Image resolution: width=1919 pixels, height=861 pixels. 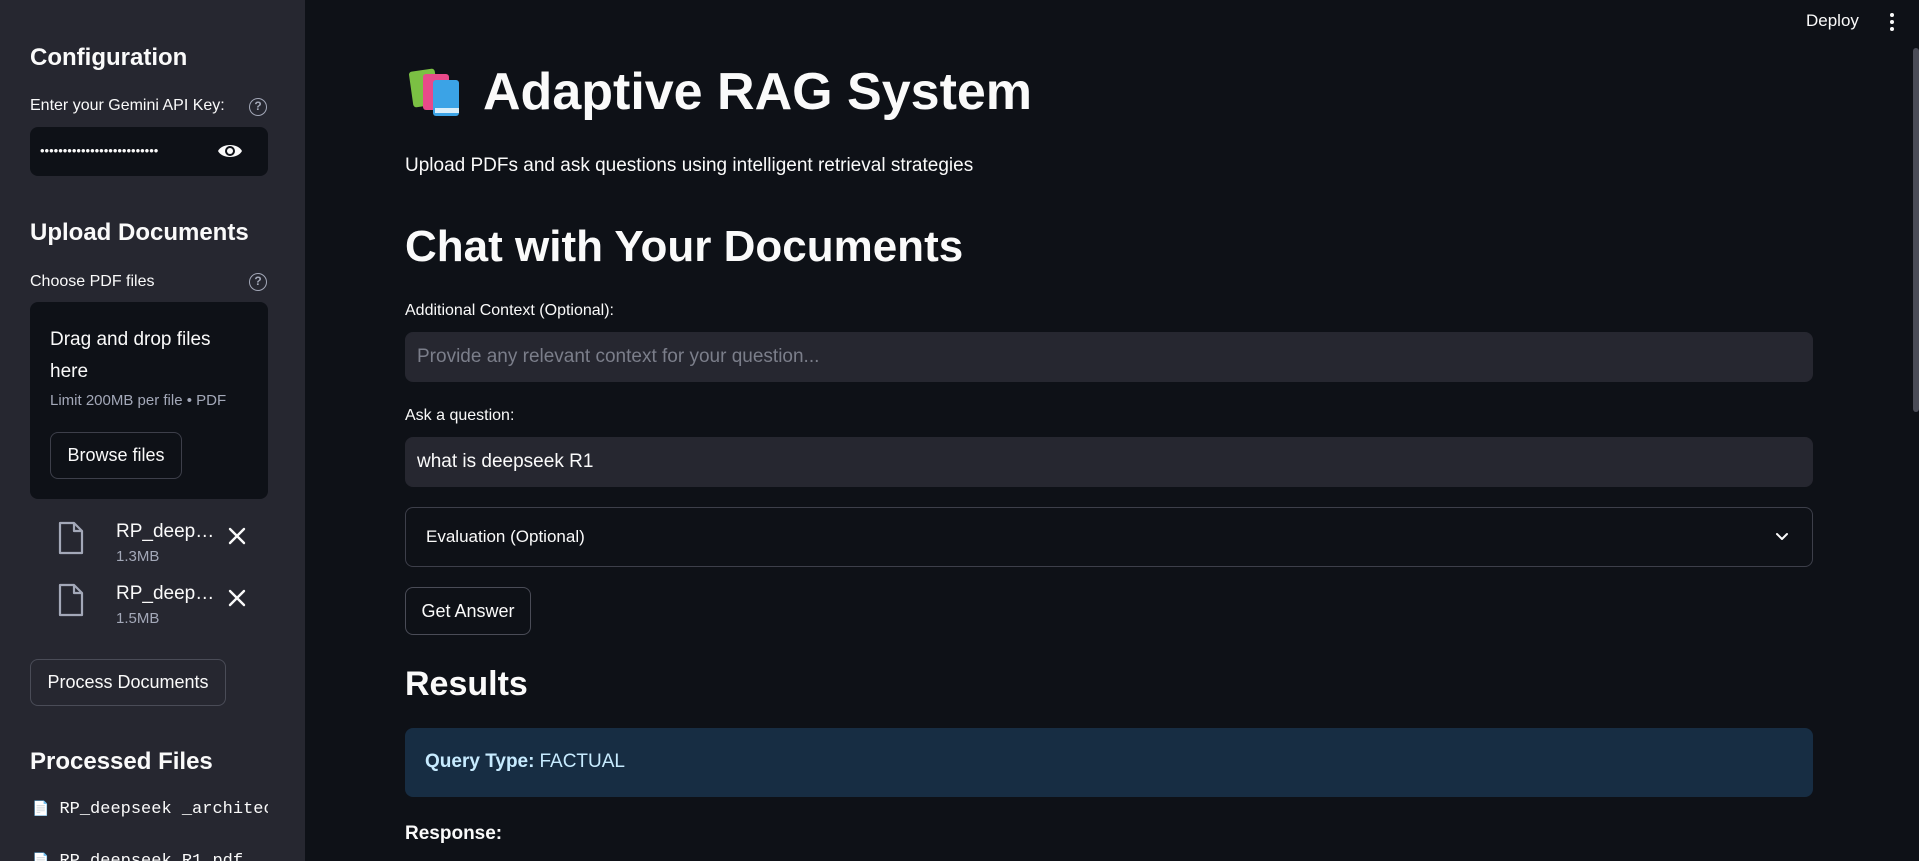 I want to click on config-title: Configuration, so click(x=109, y=57).